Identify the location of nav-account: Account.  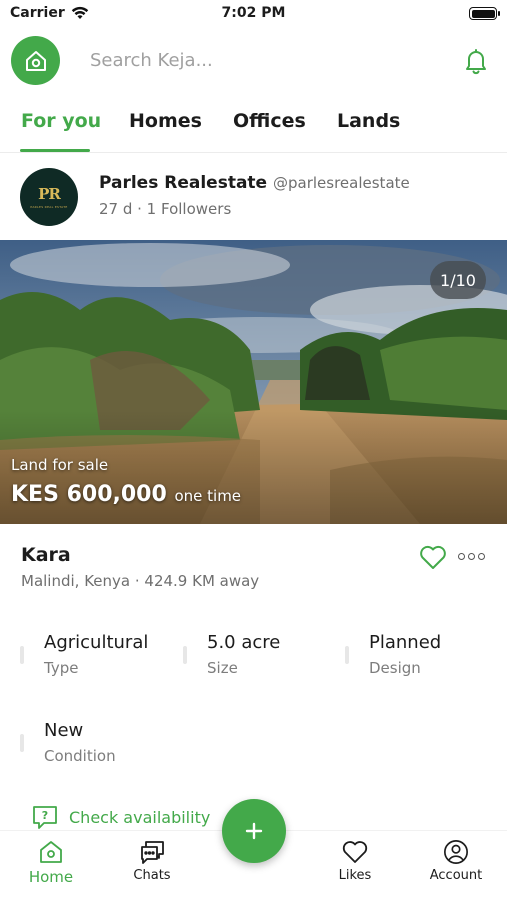
(456, 861).